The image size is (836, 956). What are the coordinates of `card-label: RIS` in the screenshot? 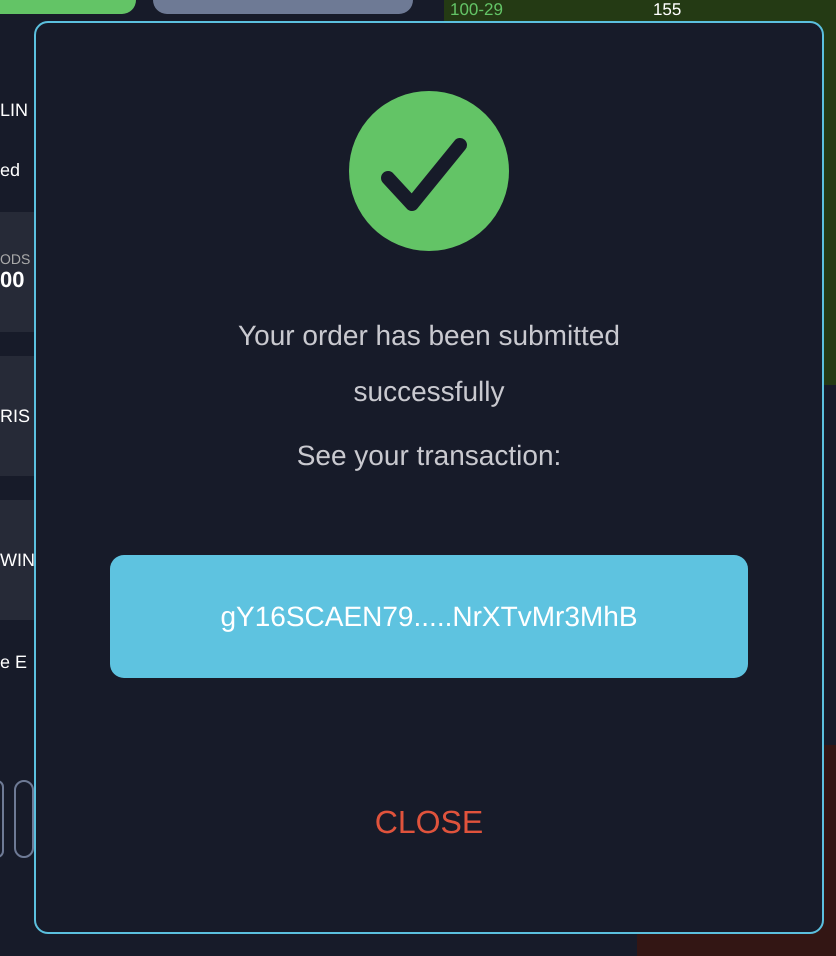 It's located at (16, 416).